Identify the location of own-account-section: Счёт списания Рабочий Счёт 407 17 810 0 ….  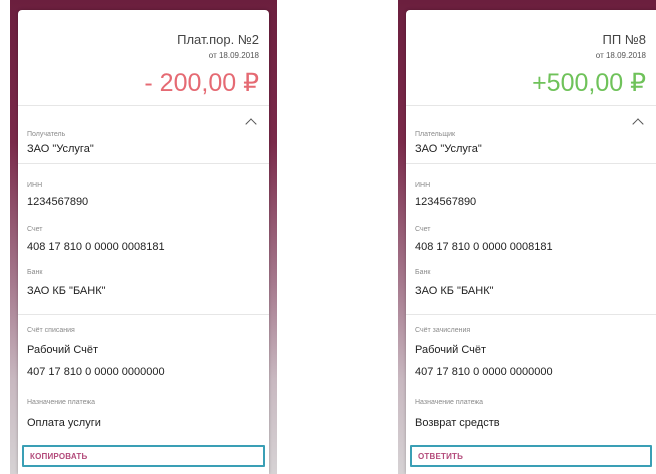
(143, 394).